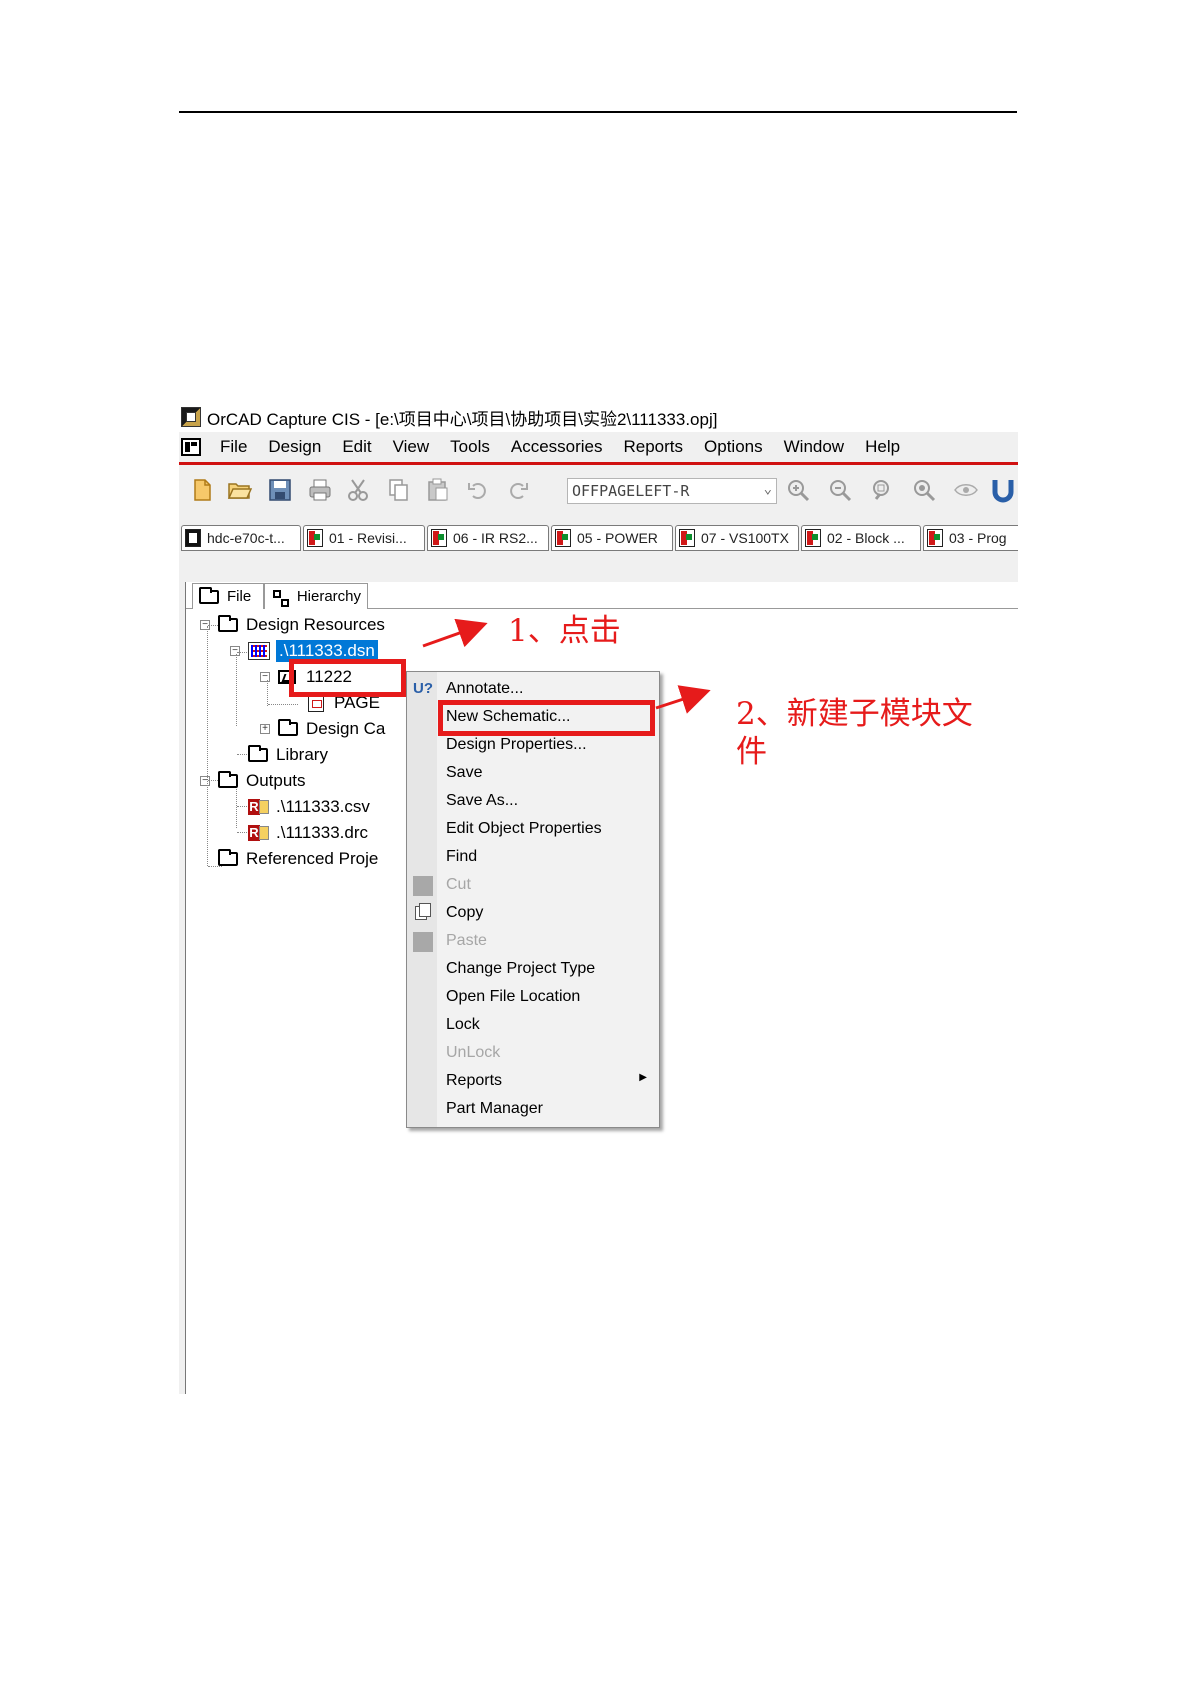  What do you see at coordinates (733, 447) in the screenshot?
I see `menu-options: Options` at bounding box center [733, 447].